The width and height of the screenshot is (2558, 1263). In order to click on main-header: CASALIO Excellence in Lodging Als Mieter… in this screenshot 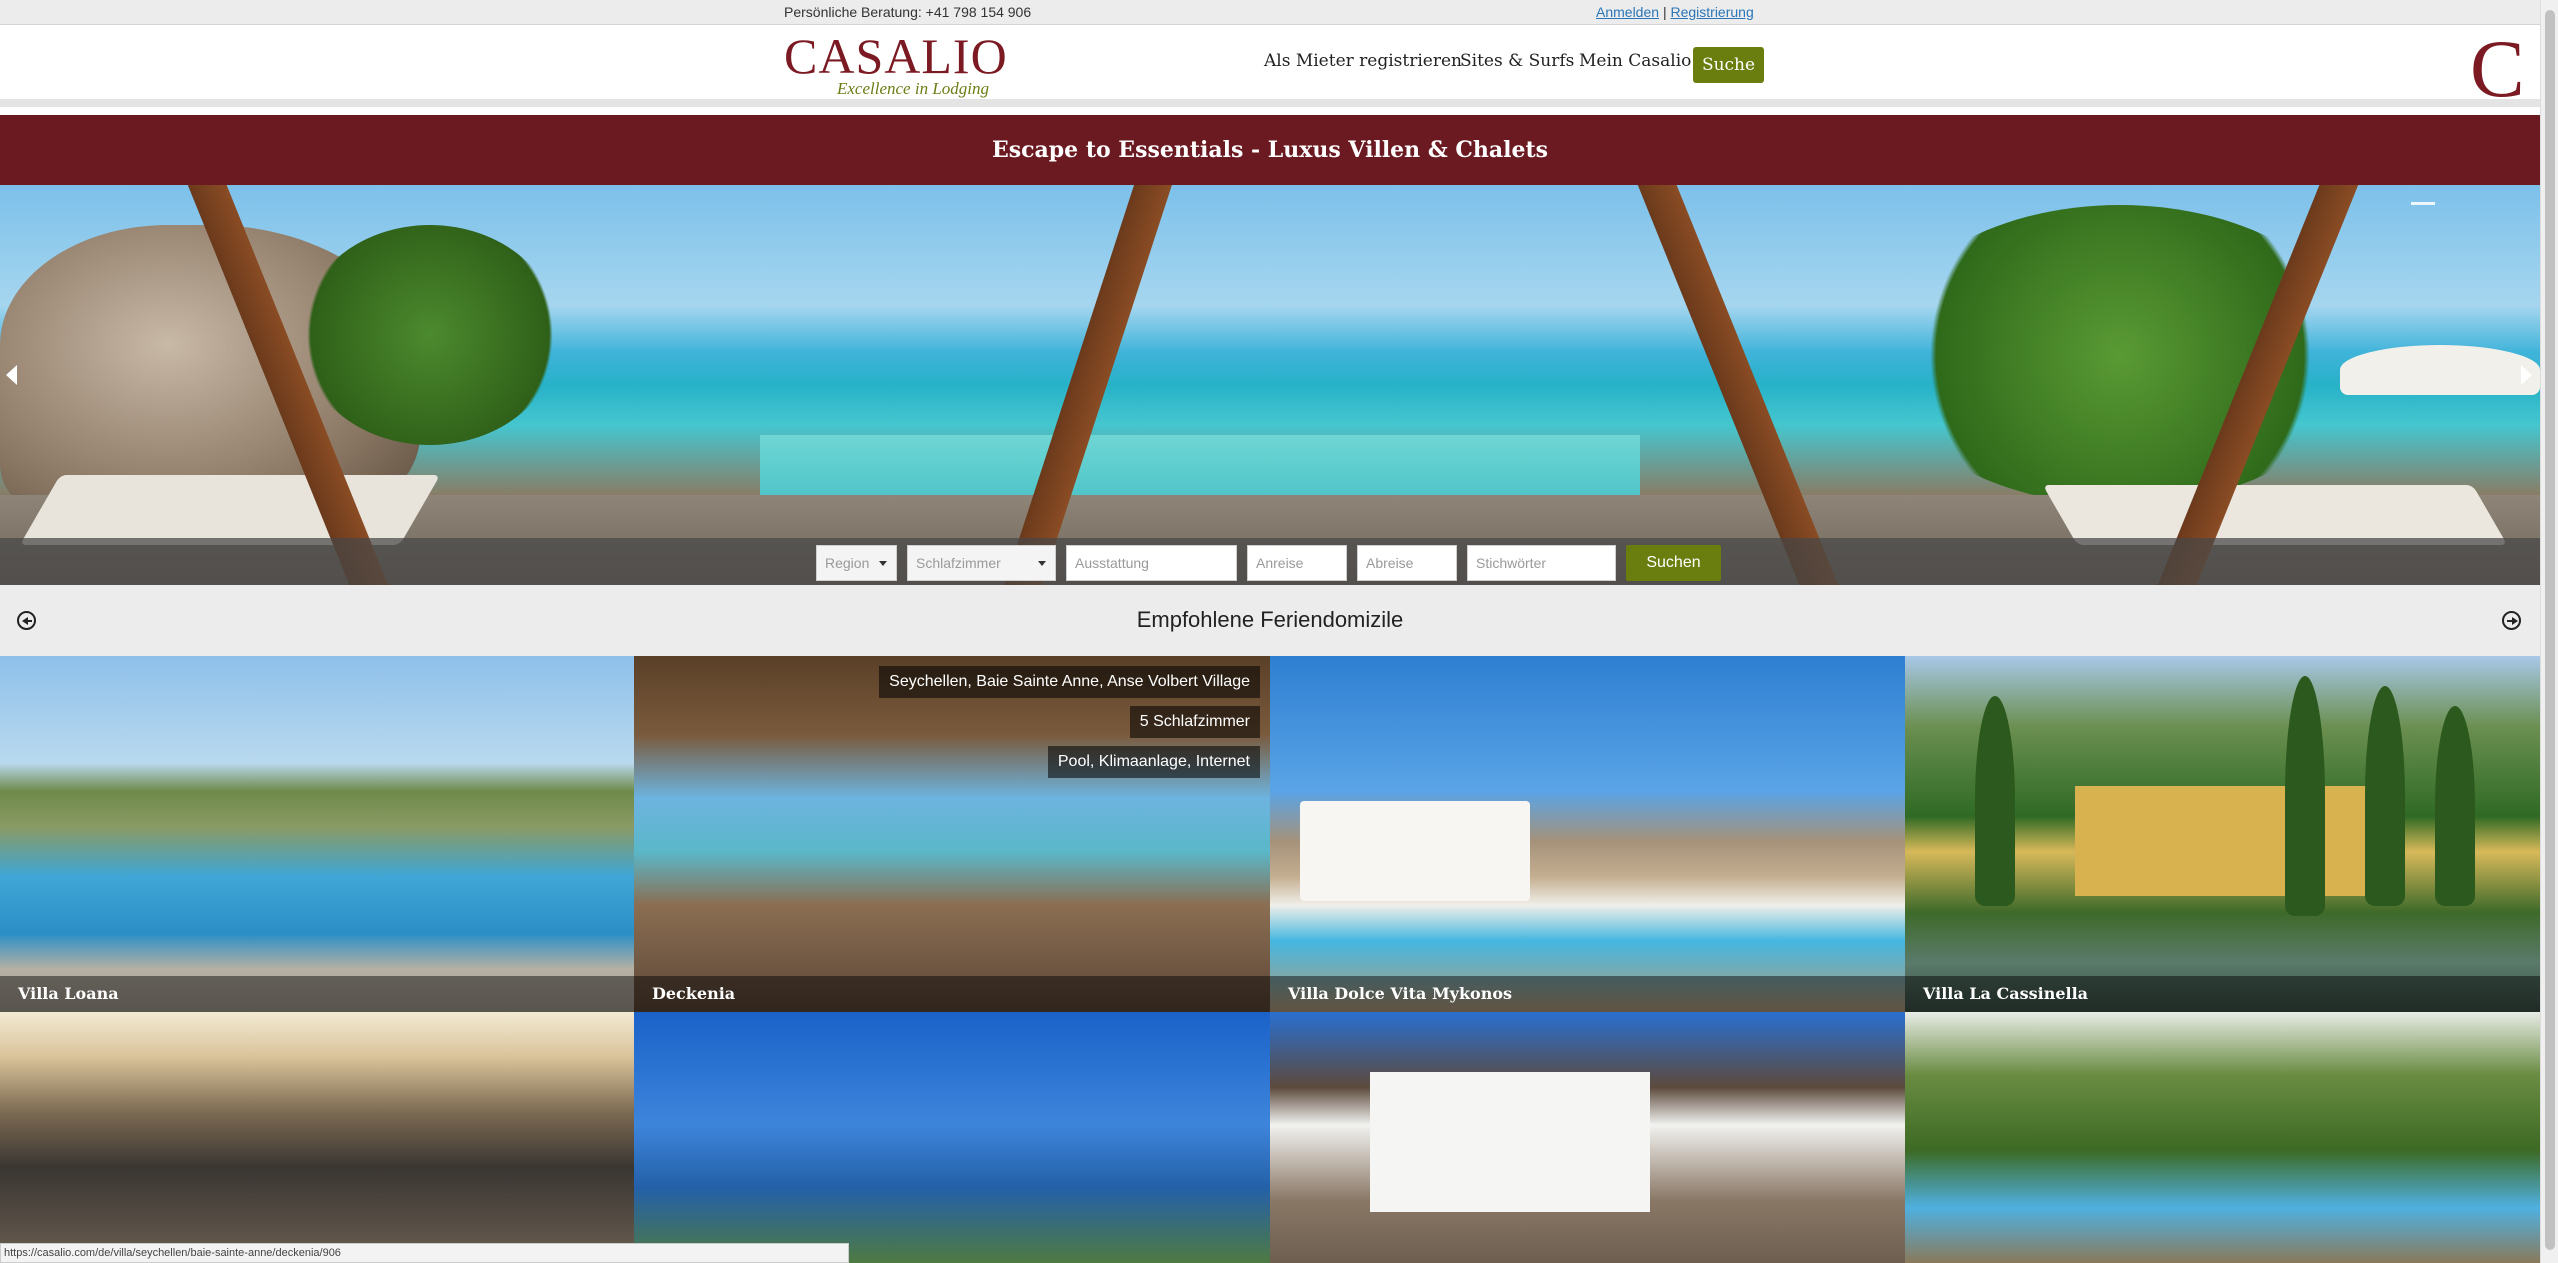, I will do `click(1270, 68)`.